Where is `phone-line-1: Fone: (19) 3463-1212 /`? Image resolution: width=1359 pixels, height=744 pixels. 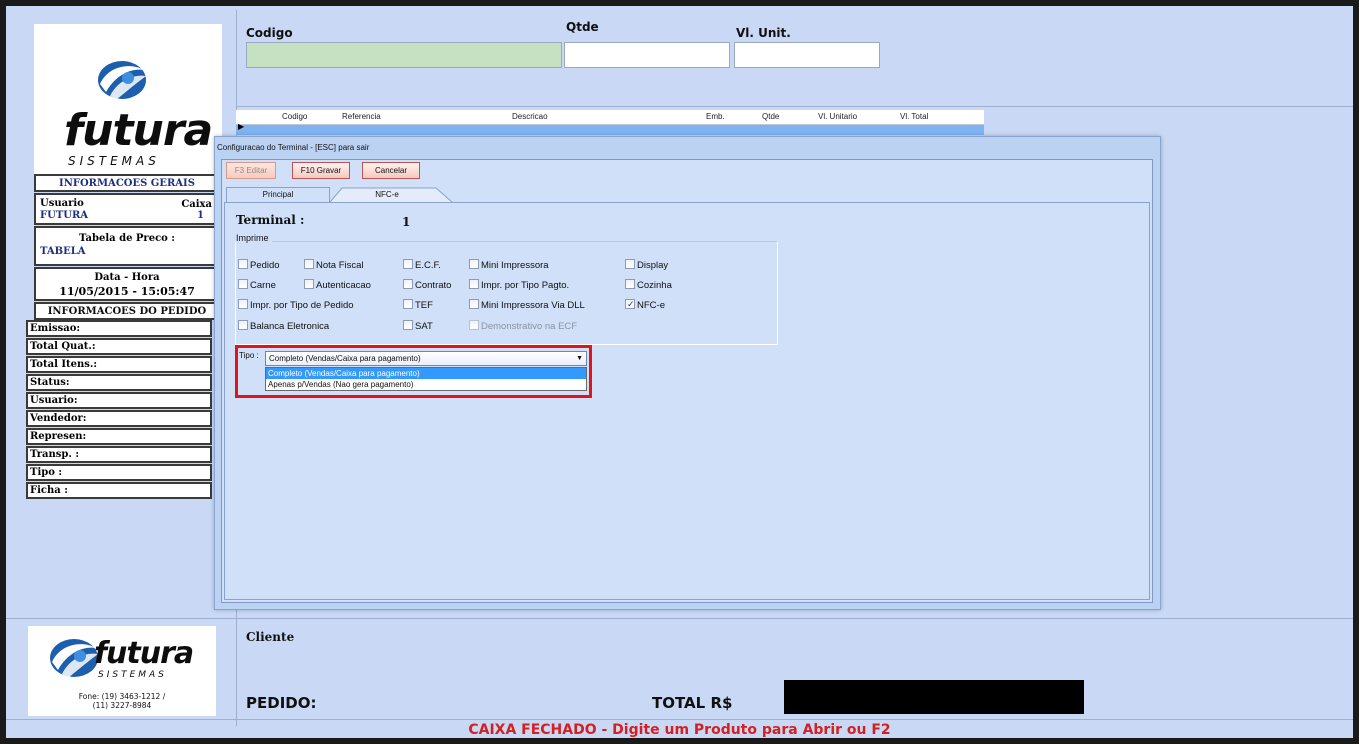 phone-line-1: Fone: (19) 3463-1212 / is located at coordinates (122, 696).